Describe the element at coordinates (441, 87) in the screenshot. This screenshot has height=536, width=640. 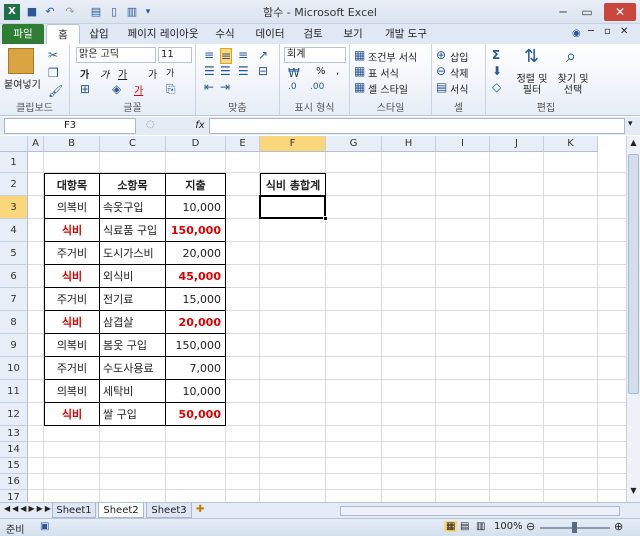
I see `format-cells-icon: ▤` at that location.